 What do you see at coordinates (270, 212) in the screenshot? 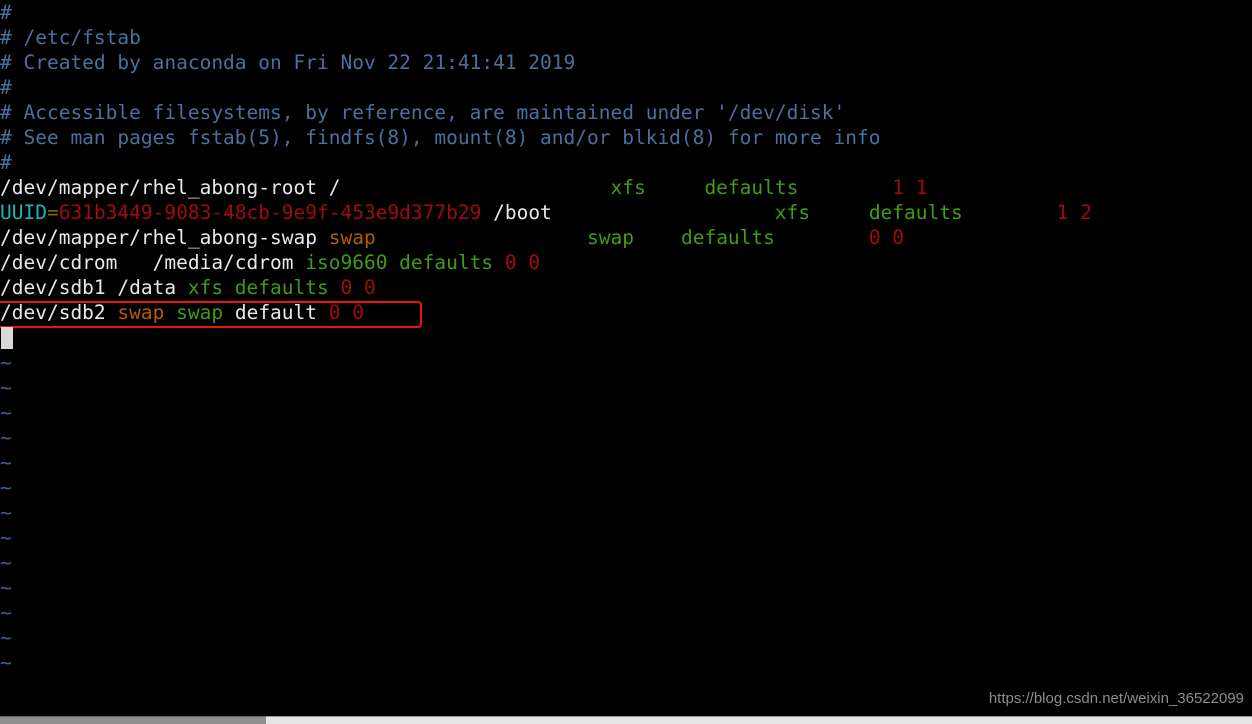
I see `line-segment: 631b3449-9083-48cb-9e9f-453e9d377b29` at bounding box center [270, 212].